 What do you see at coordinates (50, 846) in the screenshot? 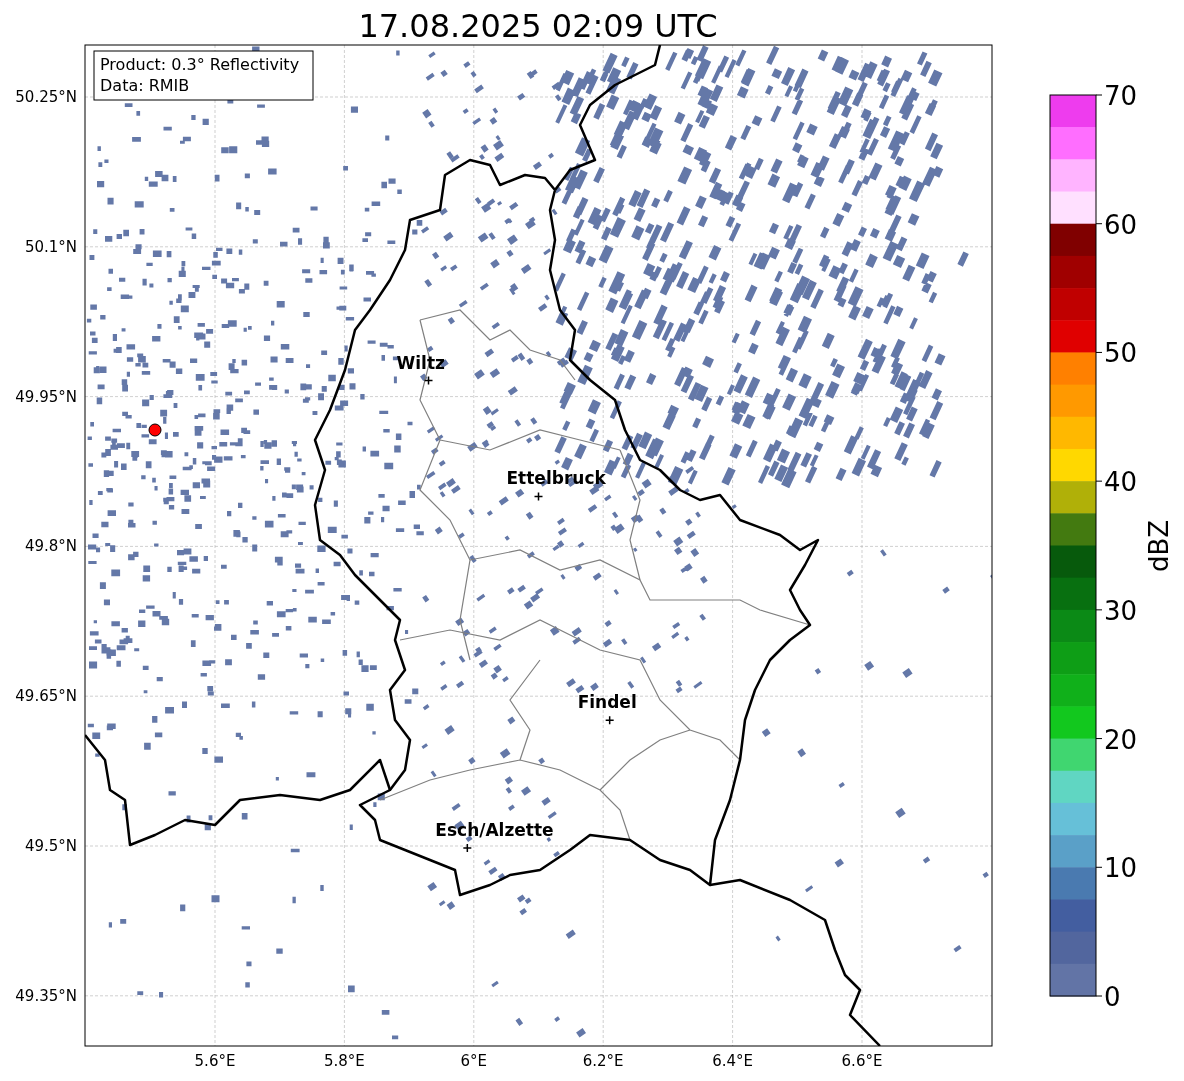
I see `latitude-label: 49.5°N` at bounding box center [50, 846].